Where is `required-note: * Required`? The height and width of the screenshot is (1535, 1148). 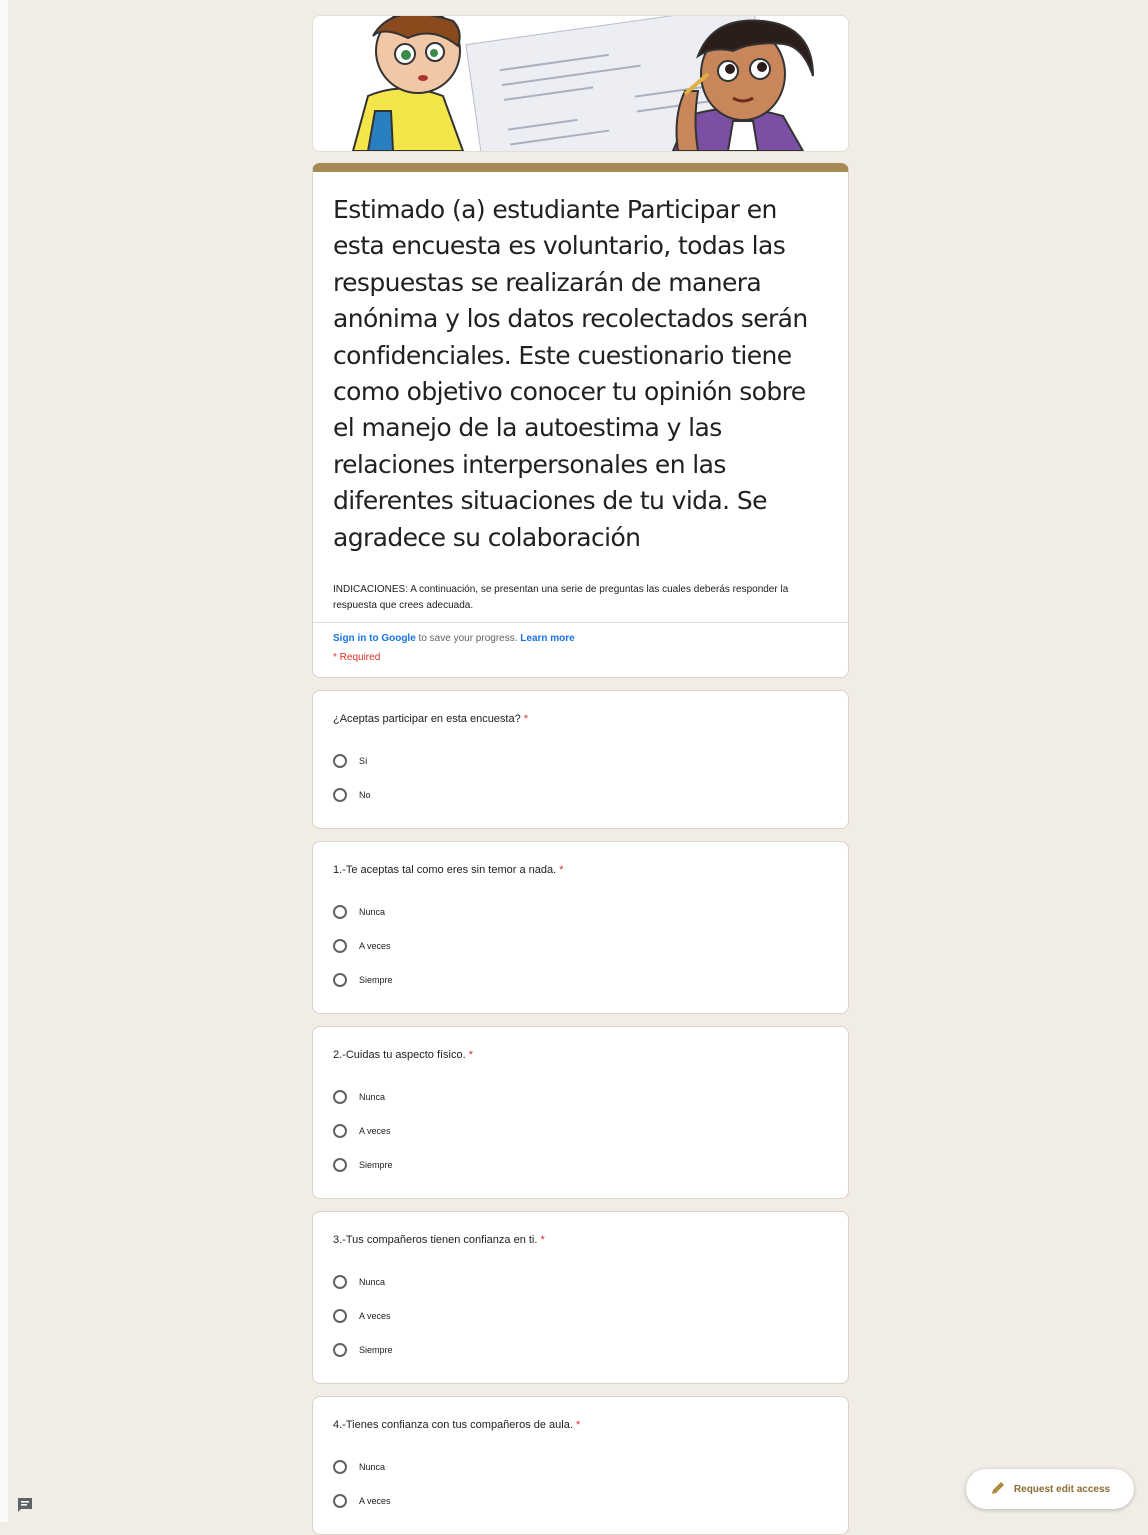
required-note: * Required is located at coordinates (357, 658).